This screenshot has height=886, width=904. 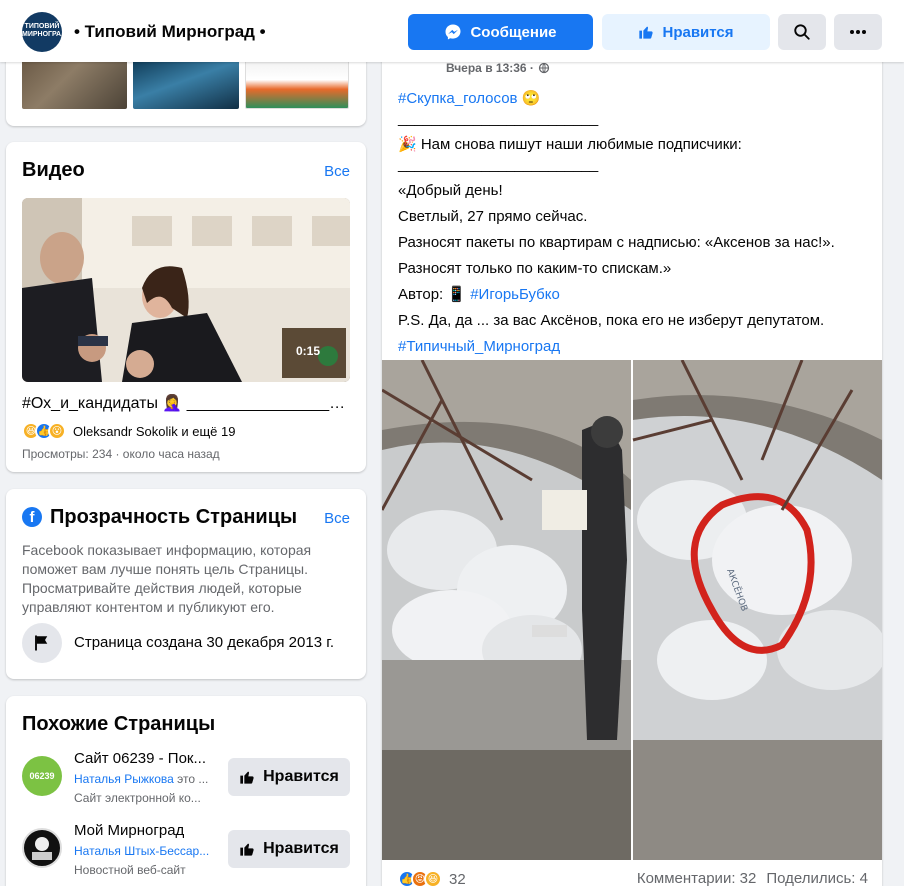 What do you see at coordinates (186, 290) in the screenshot?
I see `video-thumbnail: 0:15` at bounding box center [186, 290].